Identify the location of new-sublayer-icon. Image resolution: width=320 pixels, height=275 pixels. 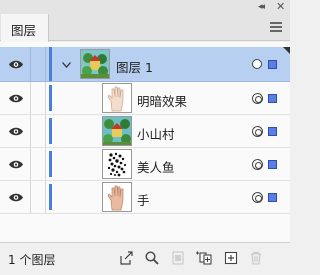
(203, 258).